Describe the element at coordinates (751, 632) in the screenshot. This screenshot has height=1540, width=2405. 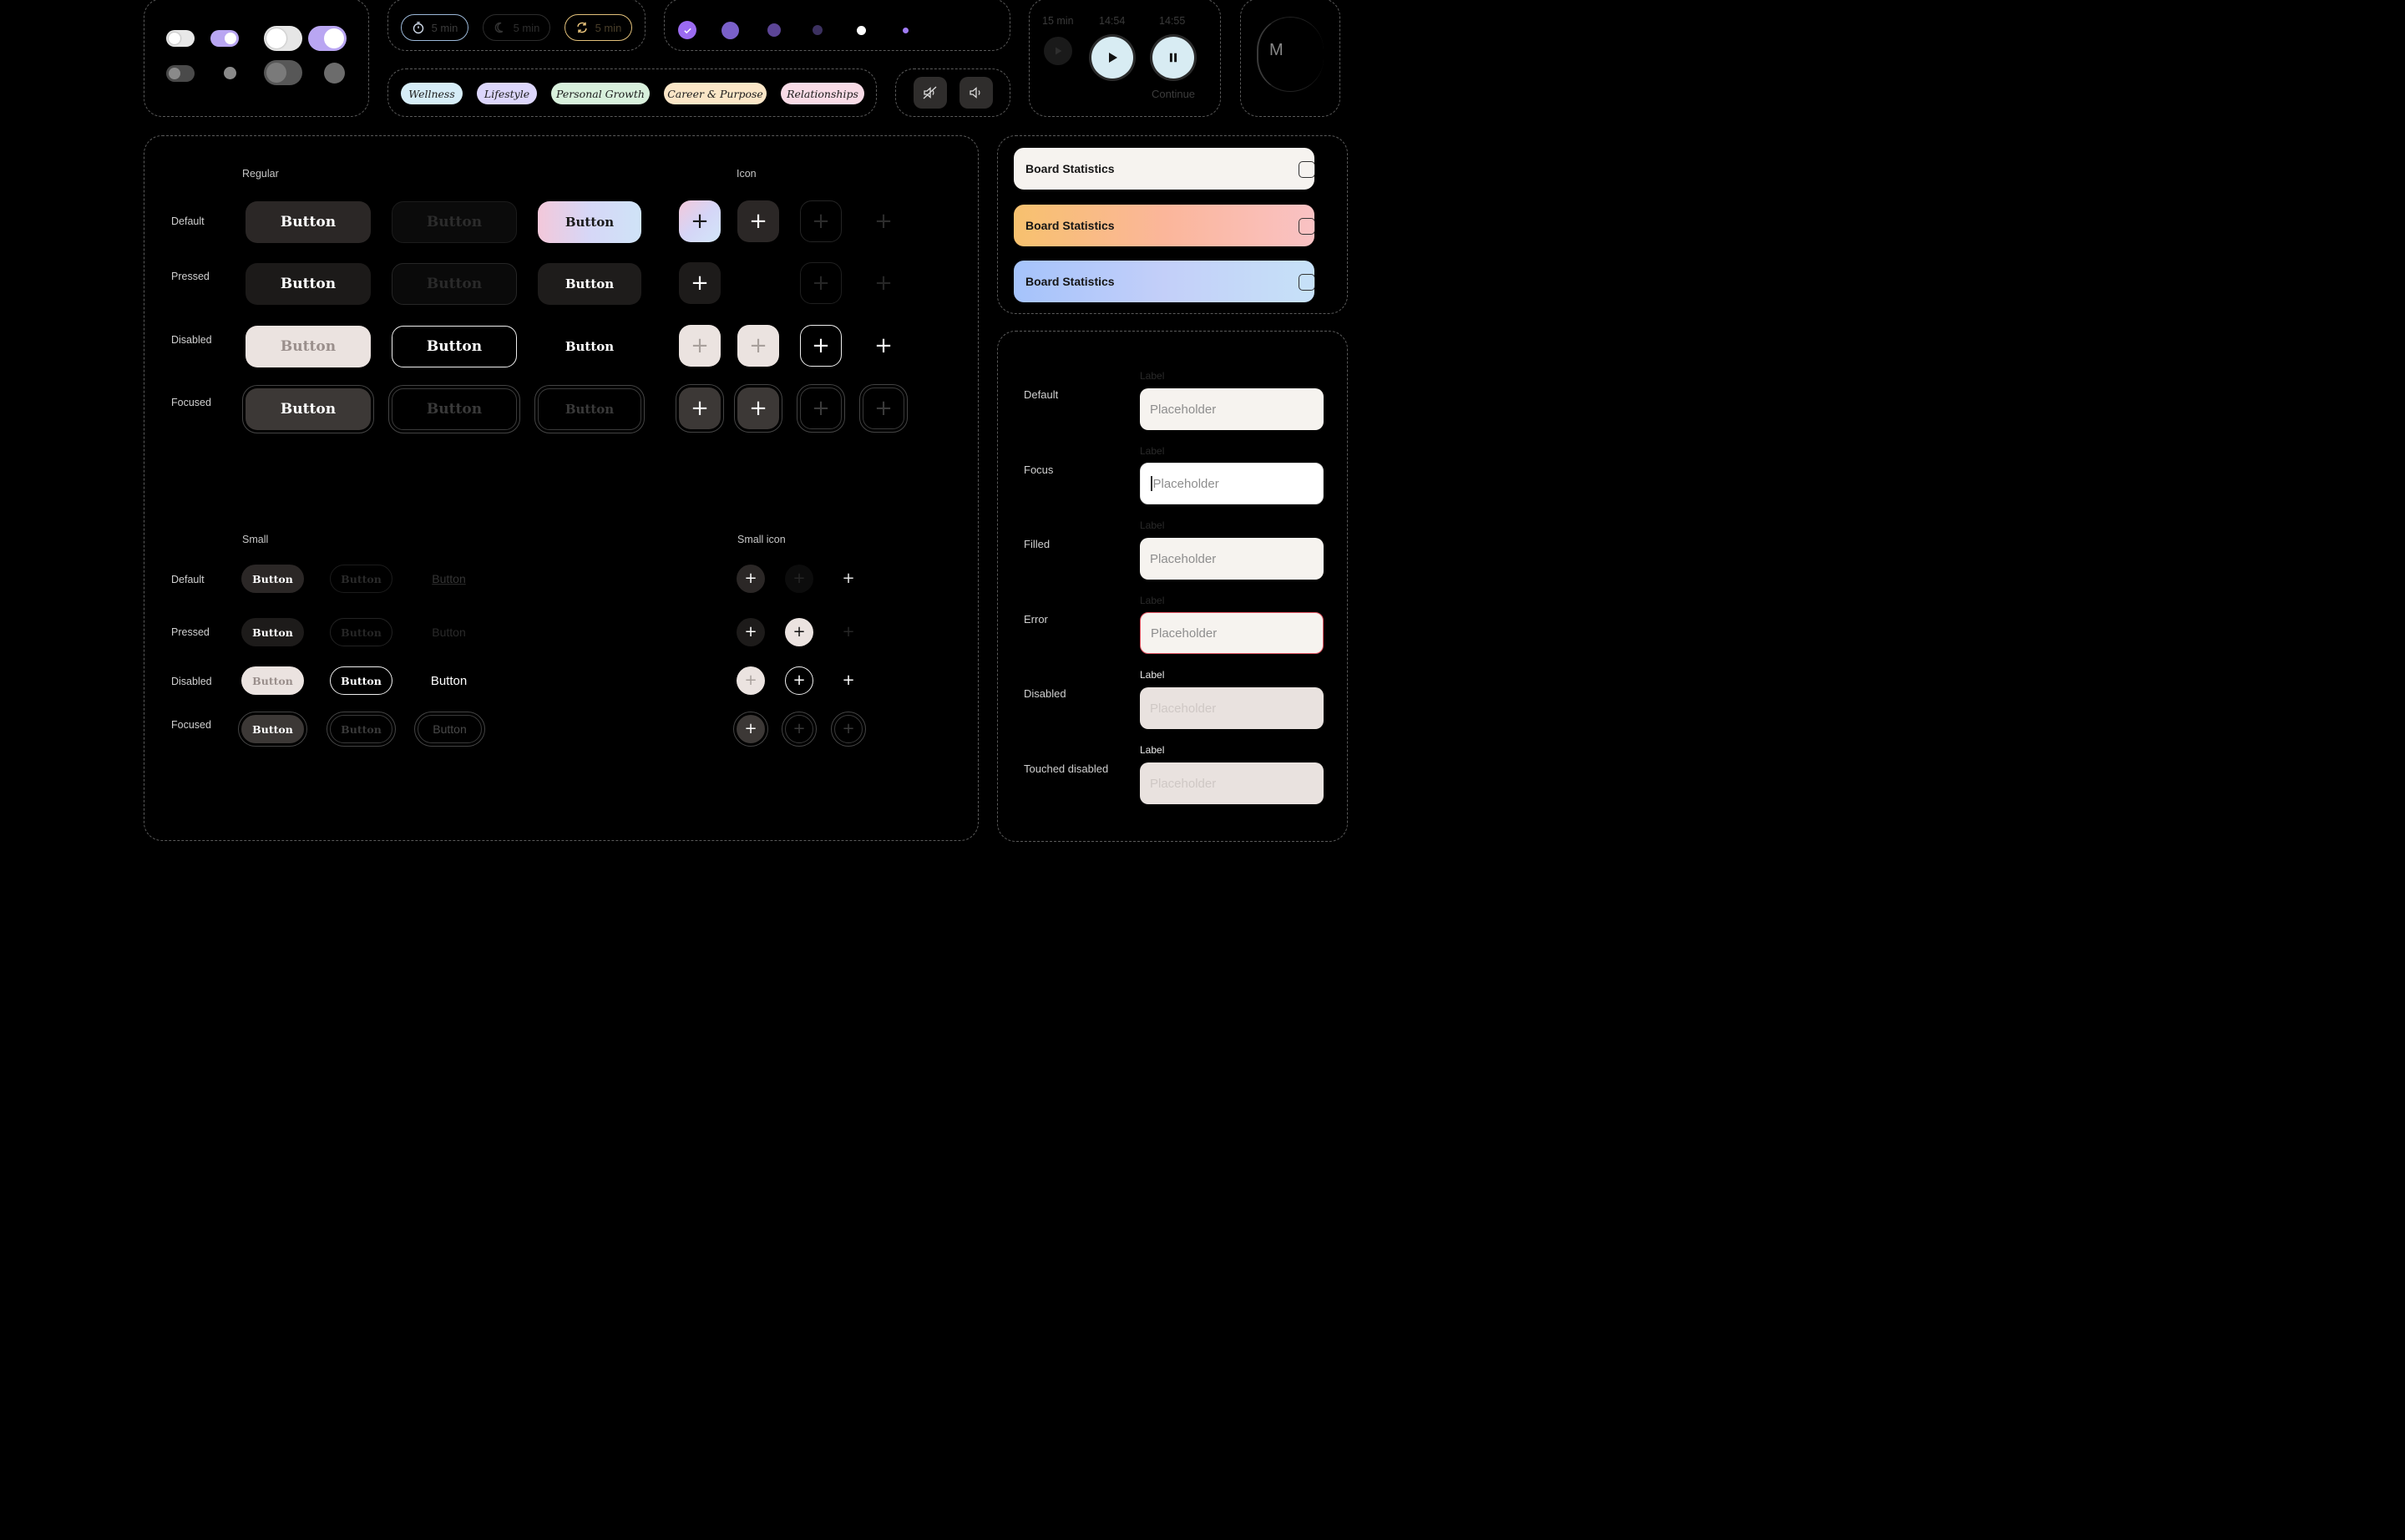
I see `small-icon-button-dark-pressed: +` at that location.